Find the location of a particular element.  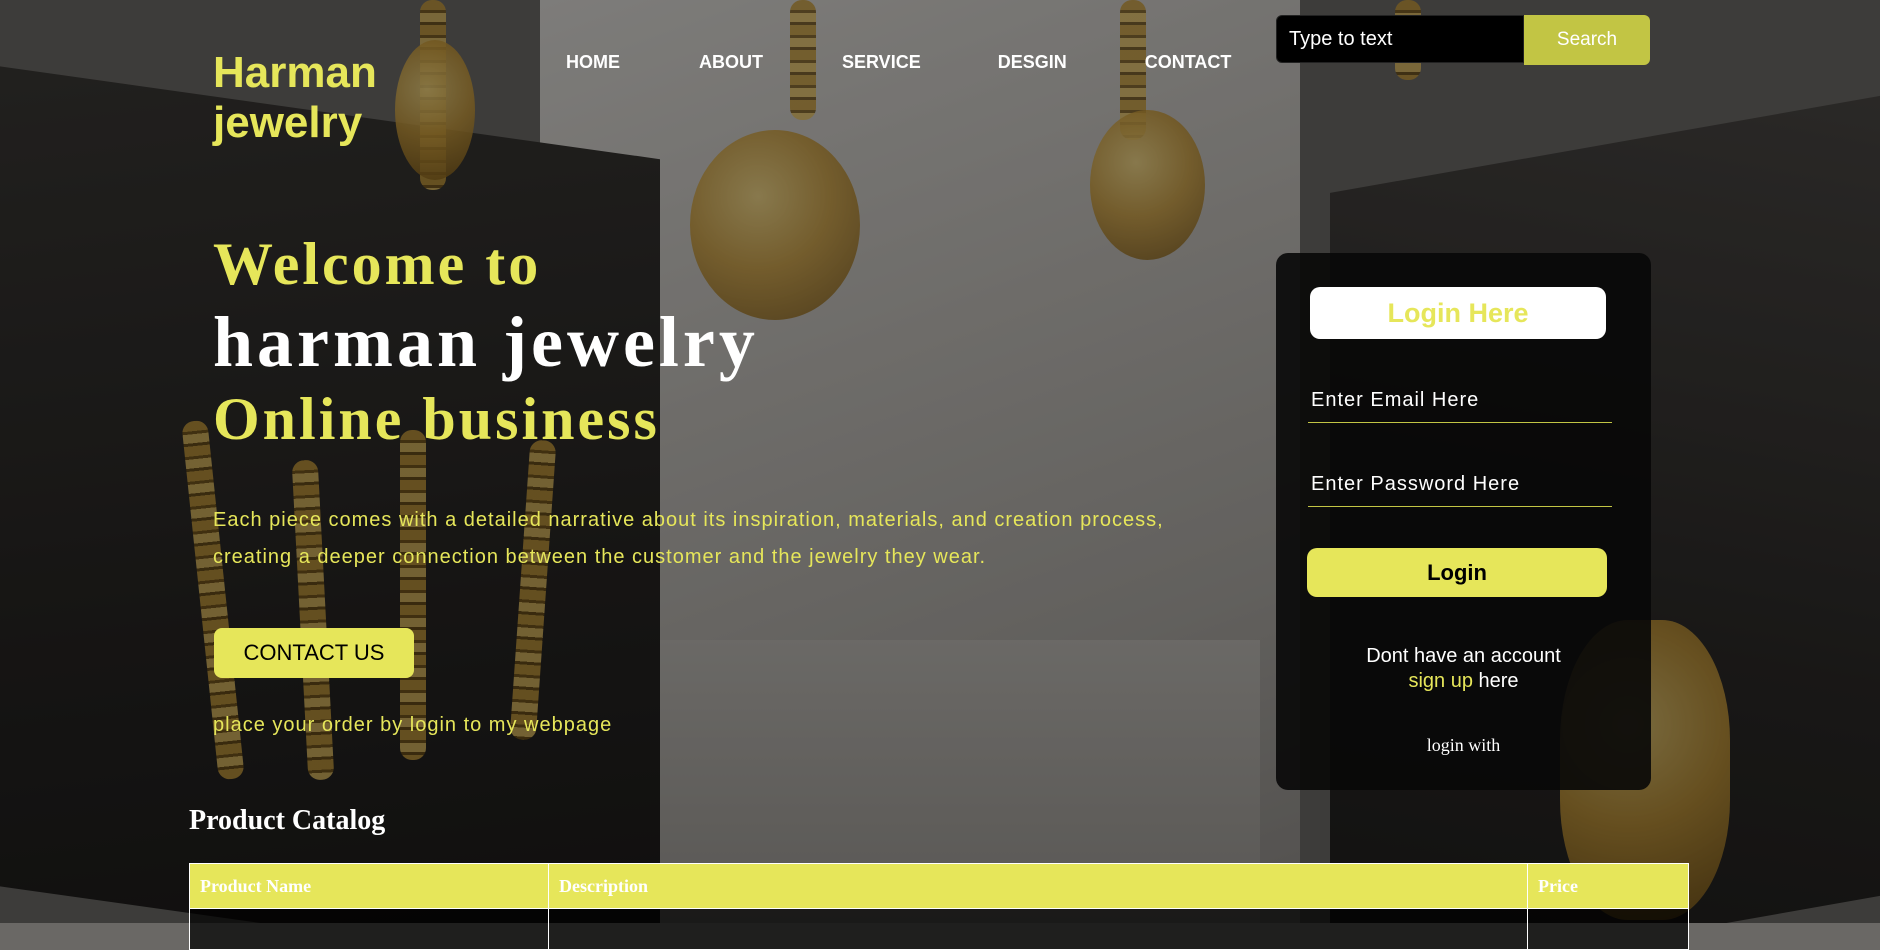

table-header-row: Product Name Description Price is located at coordinates (939, 886).